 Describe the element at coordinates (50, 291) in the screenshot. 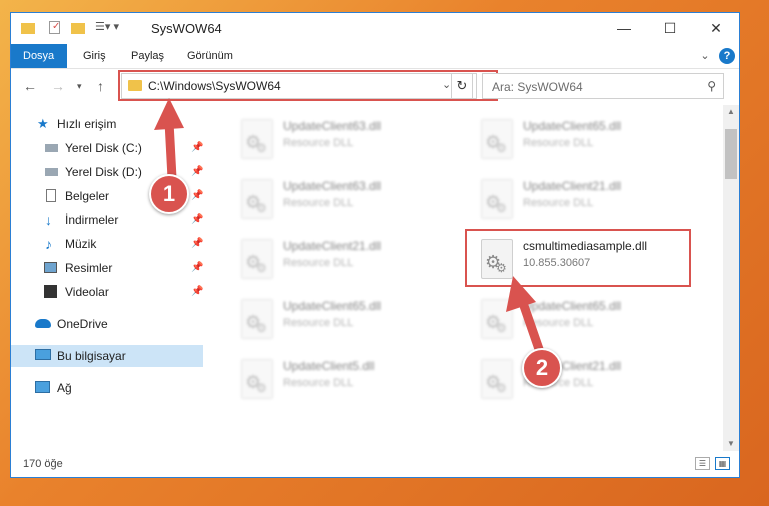

I see `film-icon` at that location.